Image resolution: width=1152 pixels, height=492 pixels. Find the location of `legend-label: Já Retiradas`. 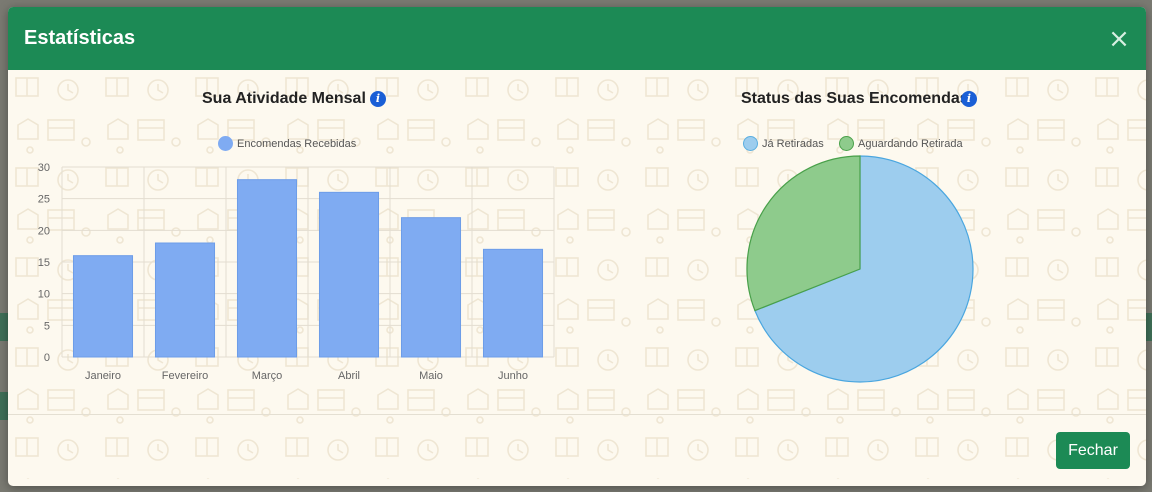

legend-label: Já Retiradas is located at coordinates (793, 143).